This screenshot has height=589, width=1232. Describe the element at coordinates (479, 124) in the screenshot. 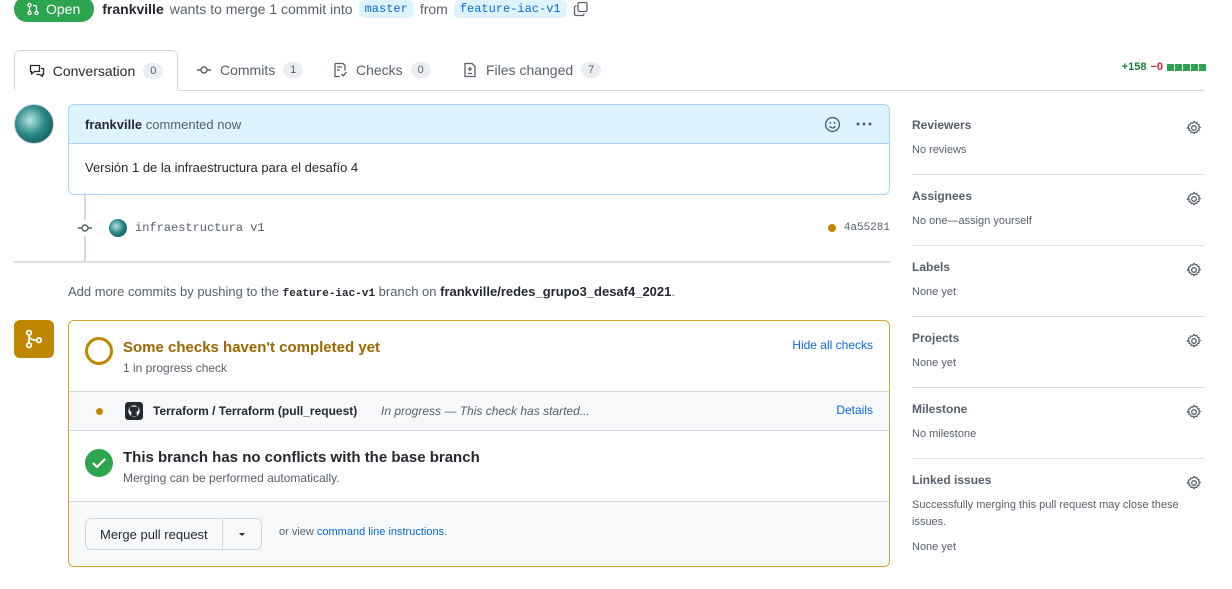

I see `comment-header: frankville commented now` at that location.